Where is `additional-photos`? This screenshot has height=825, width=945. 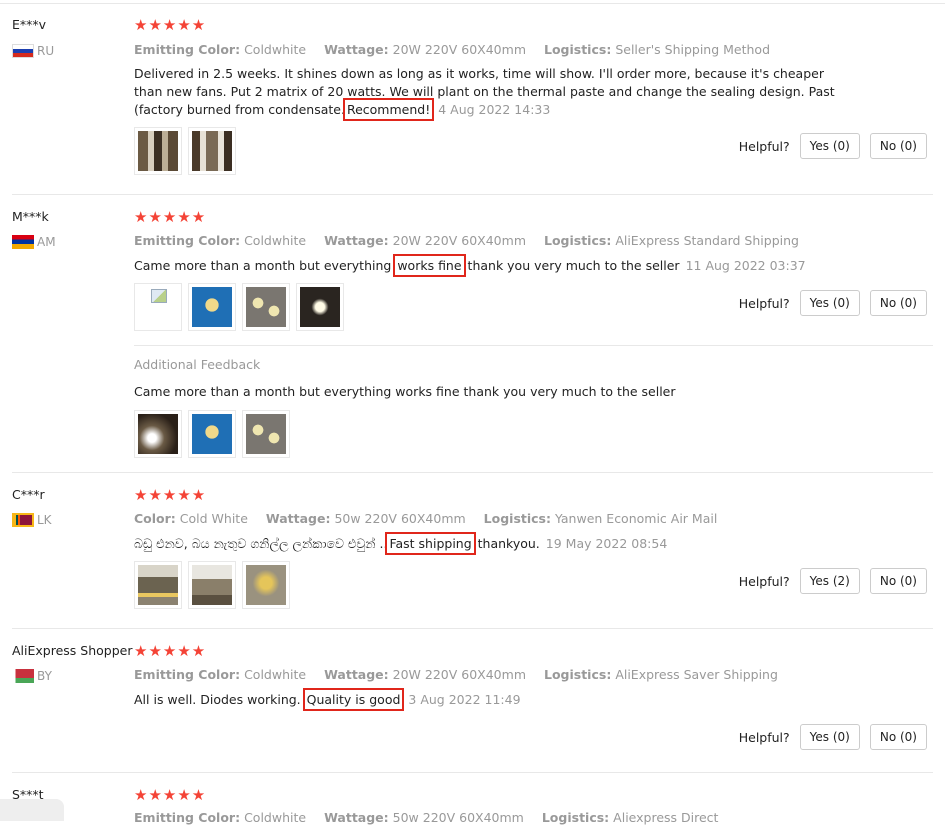 additional-photos is located at coordinates (212, 434).